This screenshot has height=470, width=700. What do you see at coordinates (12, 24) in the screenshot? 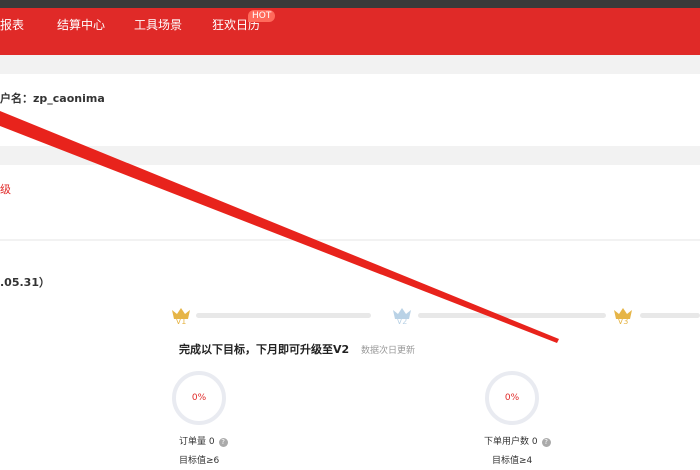
I see `nav-item-reports: 报表` at bounding box center [12, 24].